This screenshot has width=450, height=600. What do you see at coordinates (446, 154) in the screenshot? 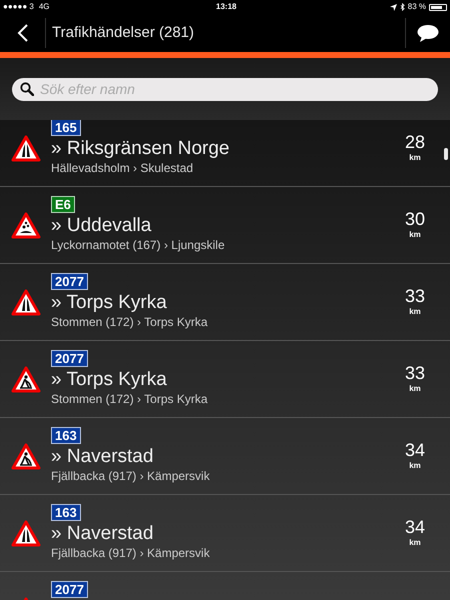
I see `scroll-indicator` at bounding box center [446, 154].